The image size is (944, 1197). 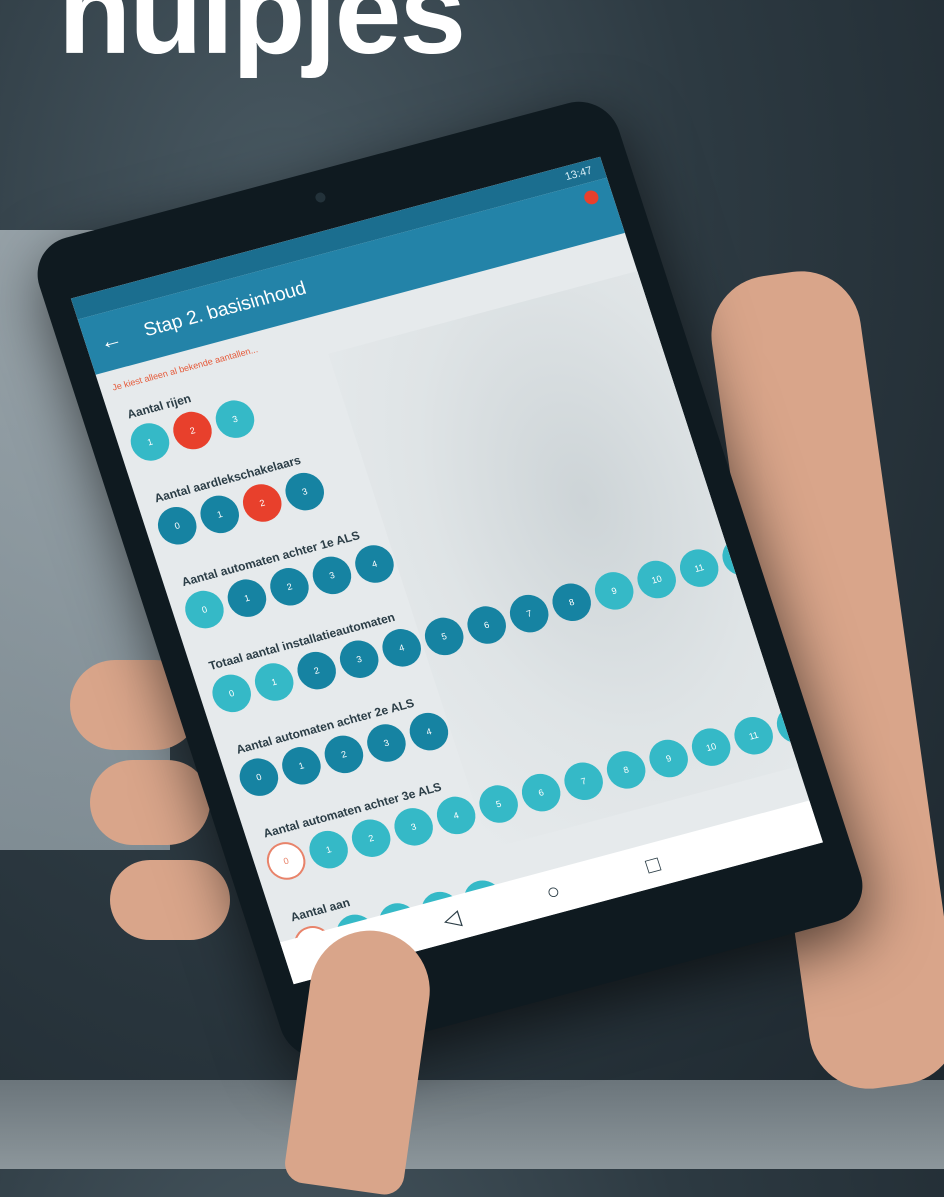 What do you see at coordinates (117, 339) in the screenshot?
I see `arrow-left-icon: ←` at bounding box center [117, 339].